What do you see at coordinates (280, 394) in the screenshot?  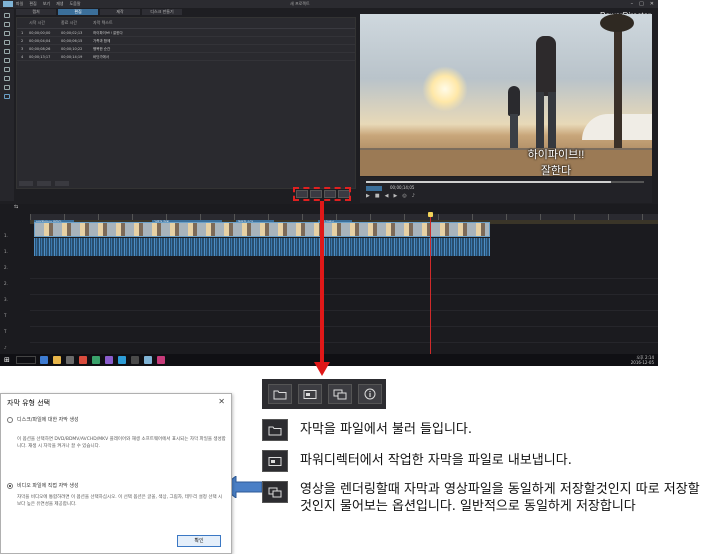 I see `folder-icon` at bounding box center [280, 394].